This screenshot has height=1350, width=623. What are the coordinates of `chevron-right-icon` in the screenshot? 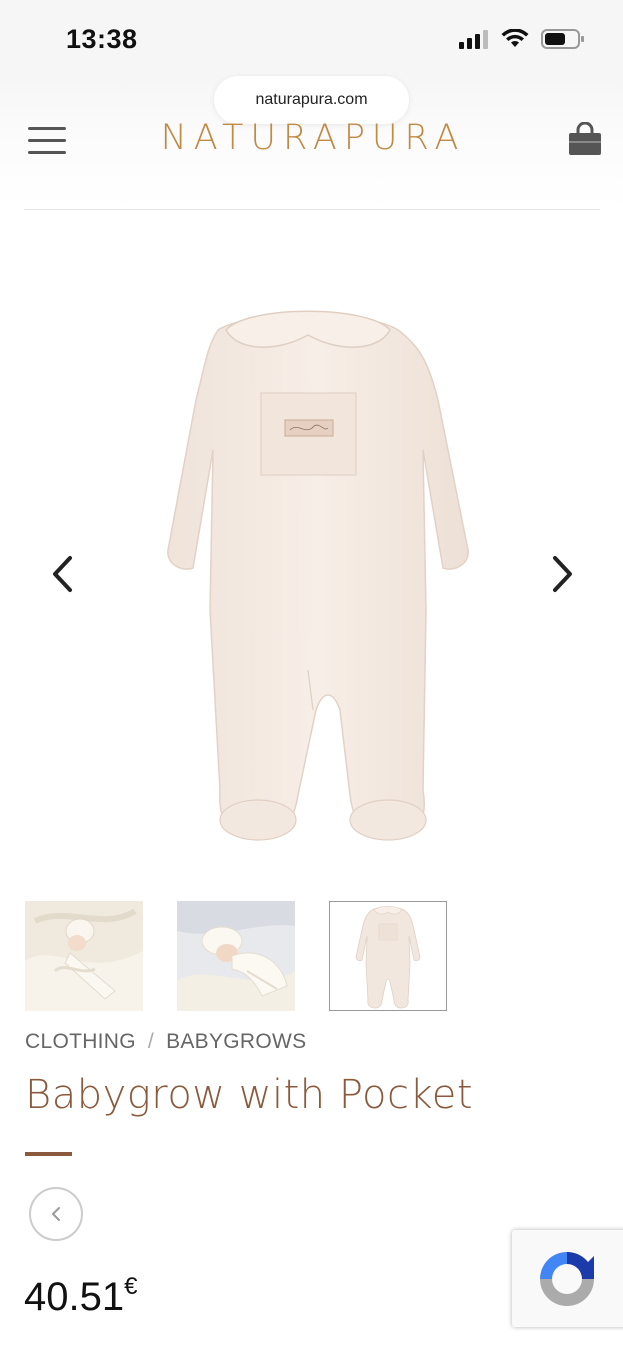 It's located at (562, 574).